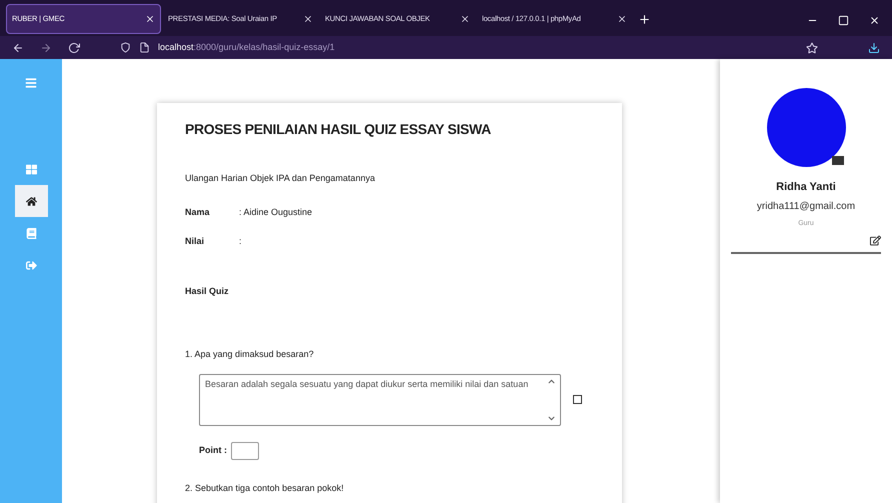 Image resolution: width=892 pixels, height=503 pixels. I want to click on answer-box: Besaran adalah segala sesuatu yang dapat diukur serta memiliki nilai dan satuan, so click(380, 400).